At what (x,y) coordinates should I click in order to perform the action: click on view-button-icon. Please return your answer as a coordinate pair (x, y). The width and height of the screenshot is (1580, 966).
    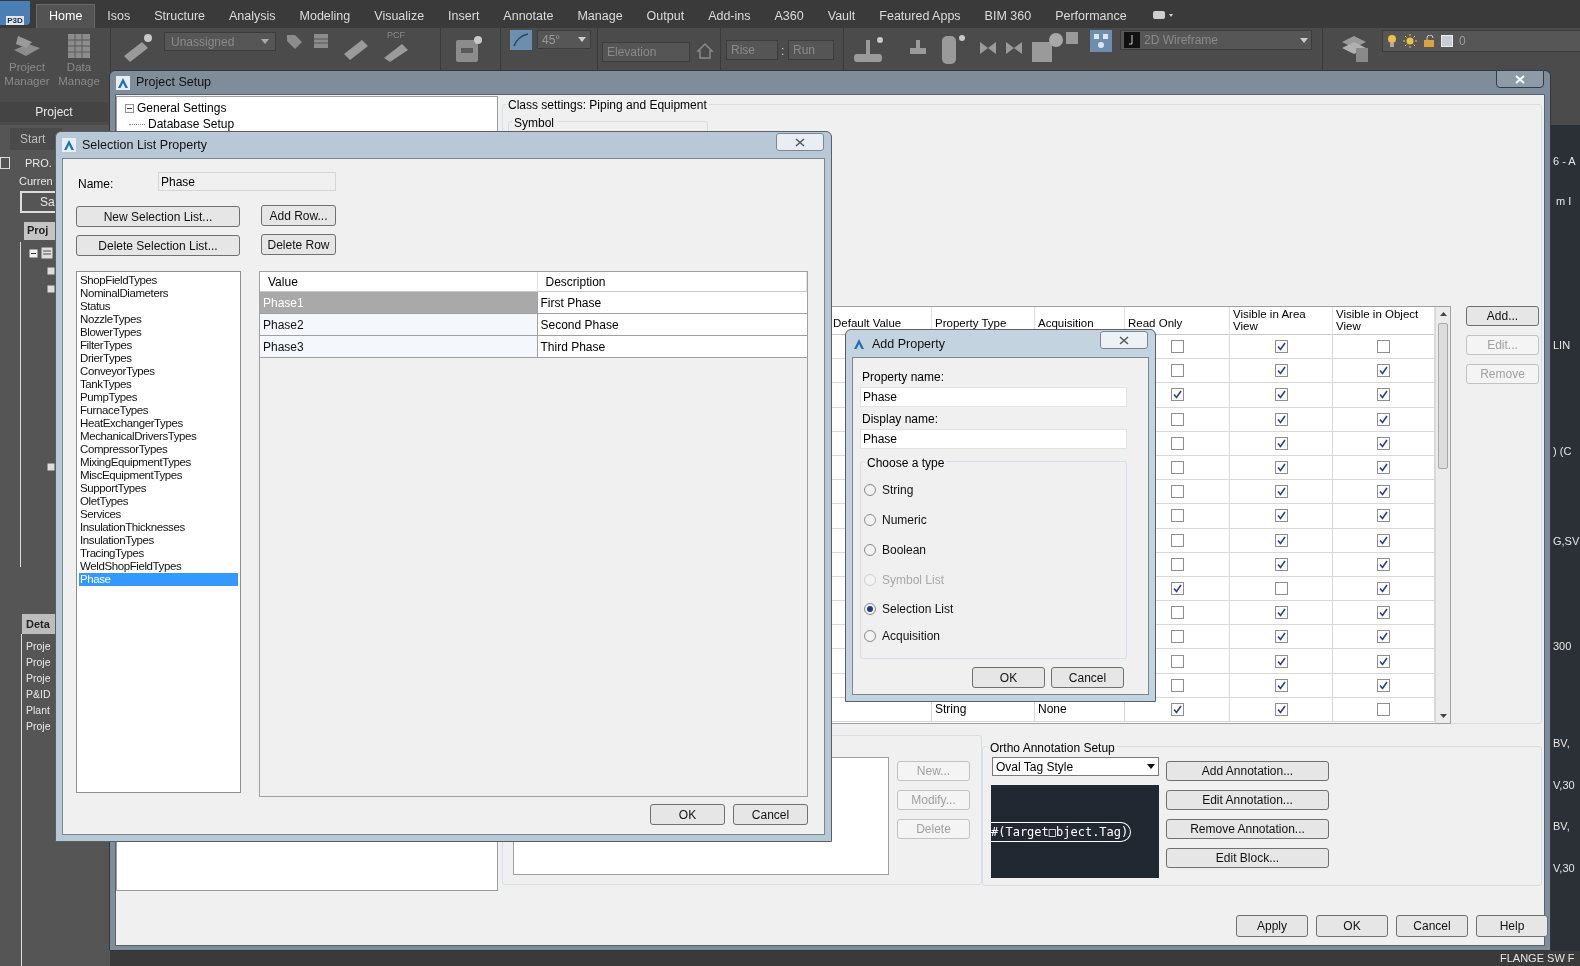
    Looking at the image, I should click on (1101, 41).